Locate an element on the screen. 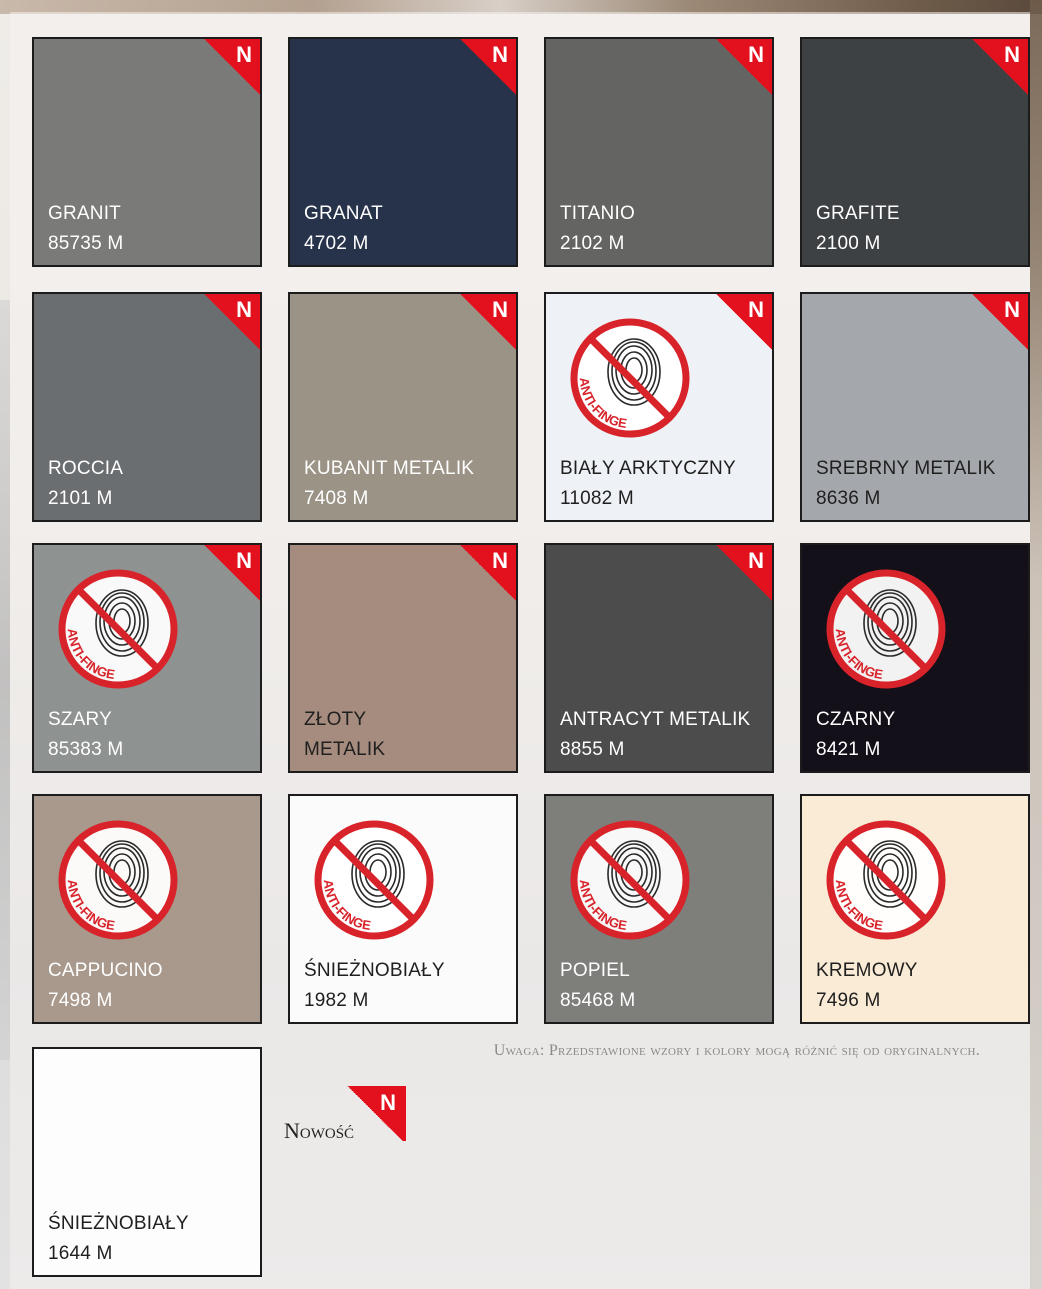 This screenshot has height=1289, width=1042. color-swatch: ANTI-FINGERPRINT CAPPUCINO 7498 M is located at coordinates (147, 909).